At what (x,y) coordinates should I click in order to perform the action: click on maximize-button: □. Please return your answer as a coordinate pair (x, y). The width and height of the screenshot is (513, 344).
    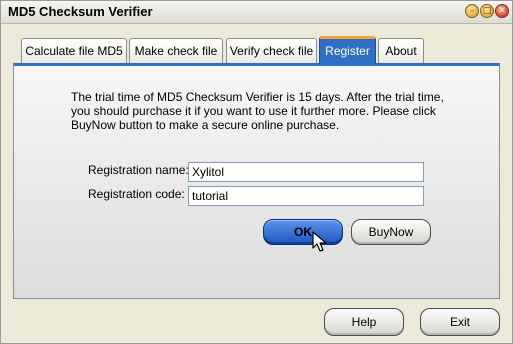
    Looking at the image, I should click on (487, 11).